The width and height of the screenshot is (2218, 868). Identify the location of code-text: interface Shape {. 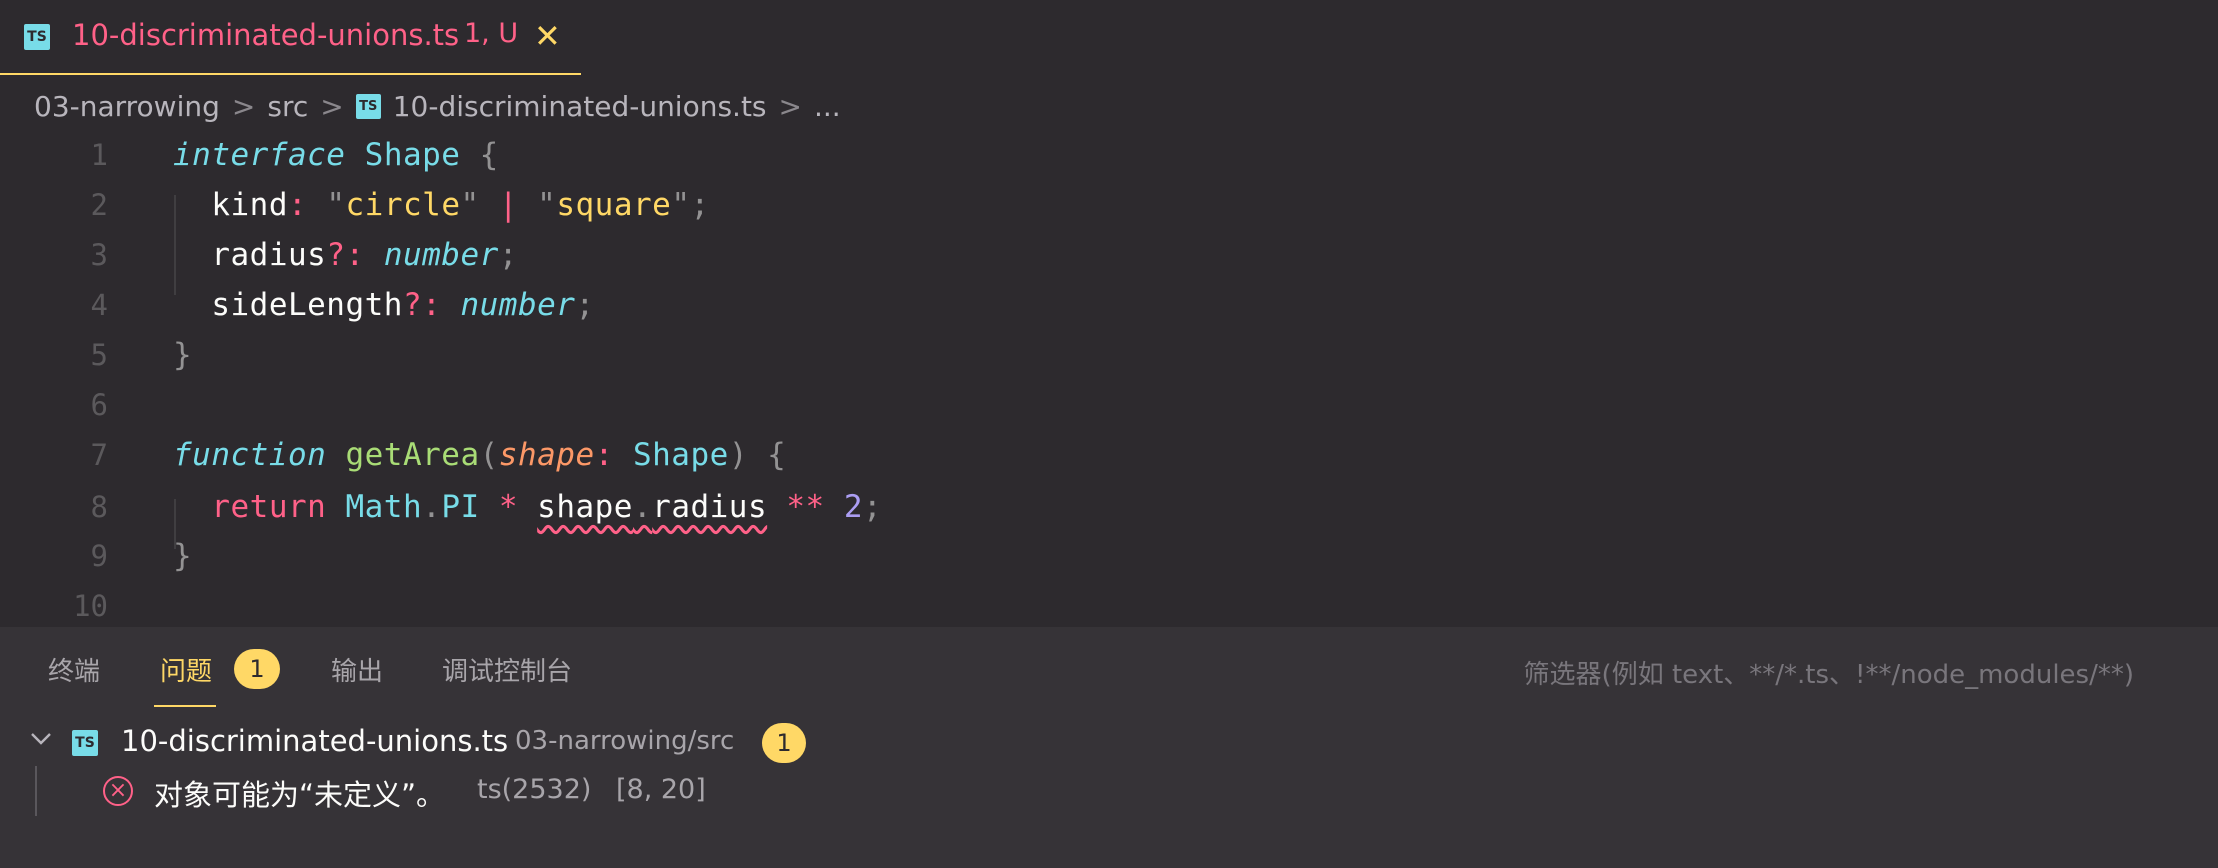
(336, 155).